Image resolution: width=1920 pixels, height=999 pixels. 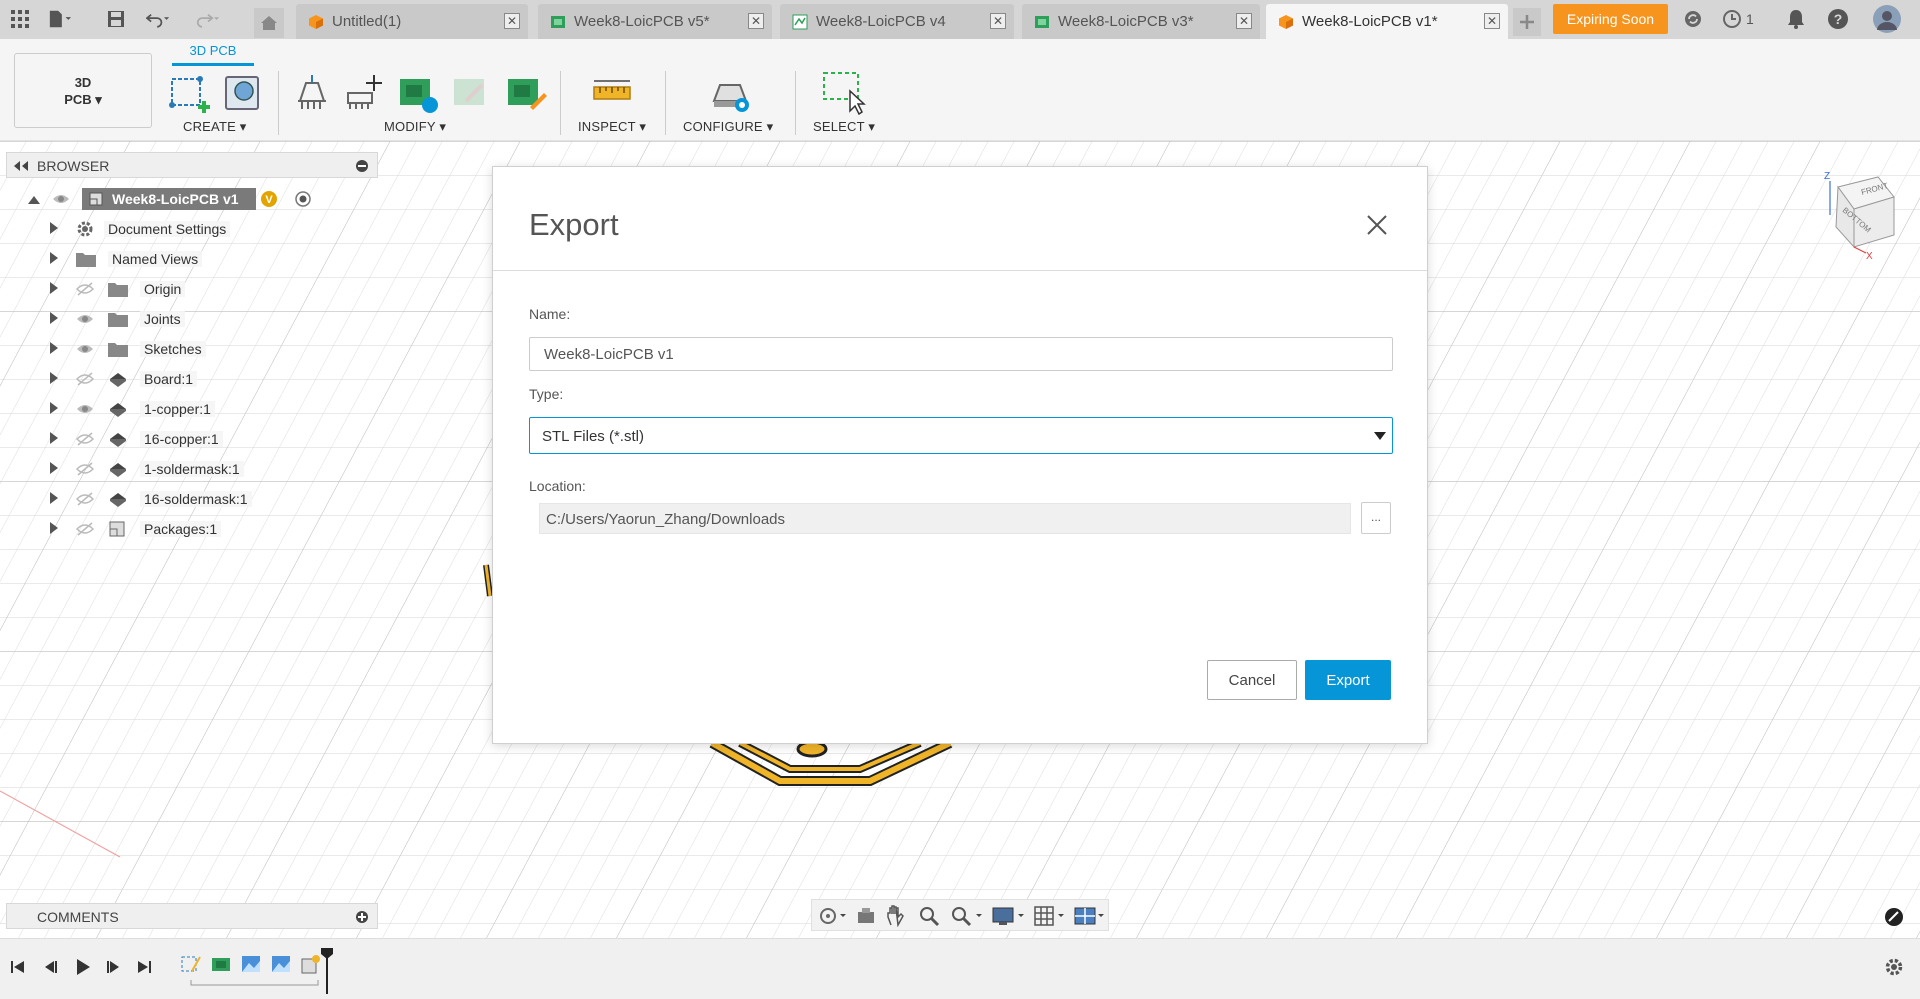 I want to click on file-menu-icon, so click(x=60, y=19).